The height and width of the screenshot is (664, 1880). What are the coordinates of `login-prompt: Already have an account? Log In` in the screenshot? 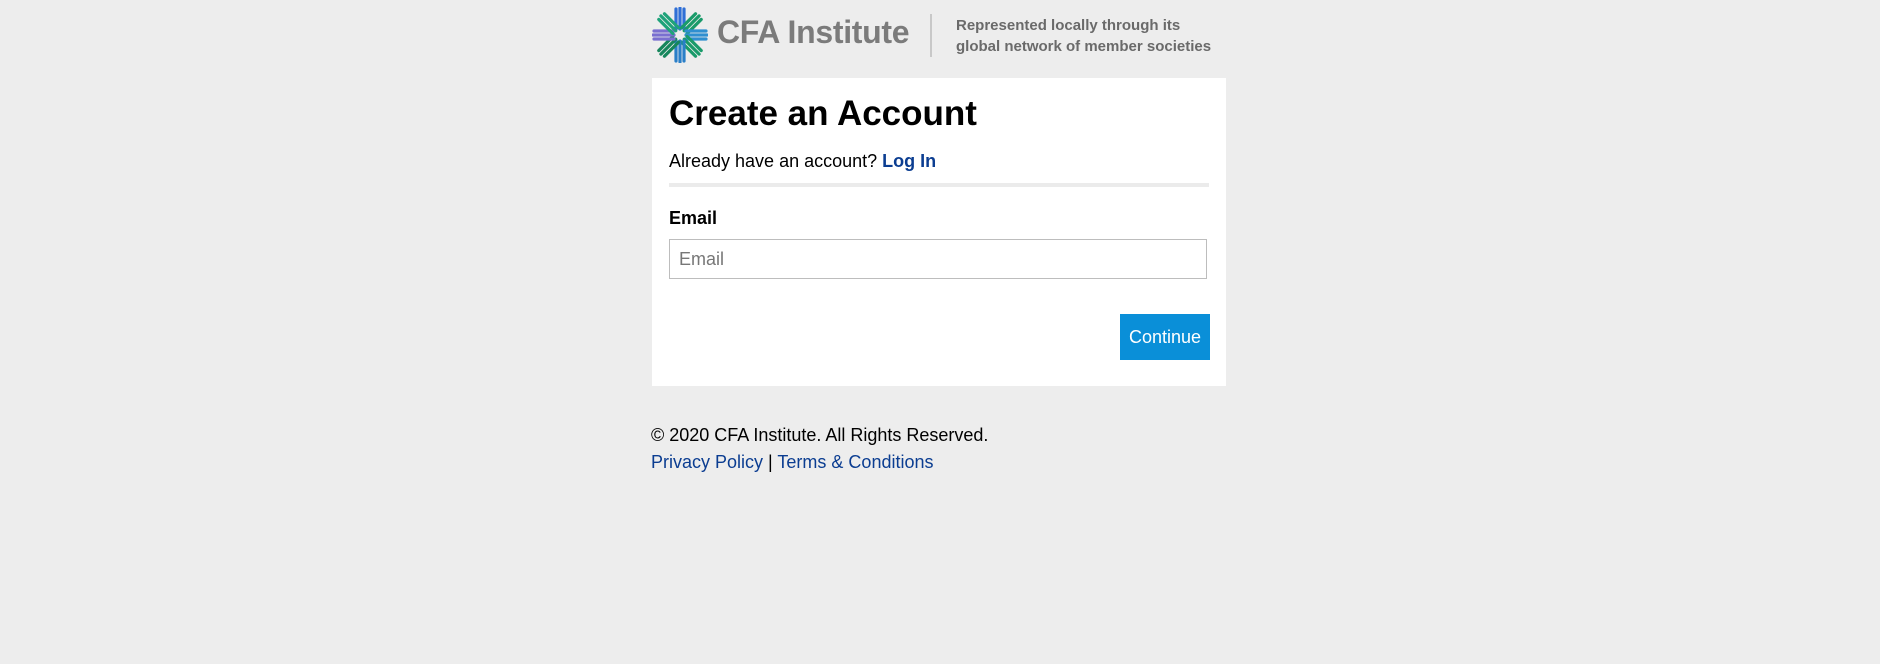 It's located at (802, 161).